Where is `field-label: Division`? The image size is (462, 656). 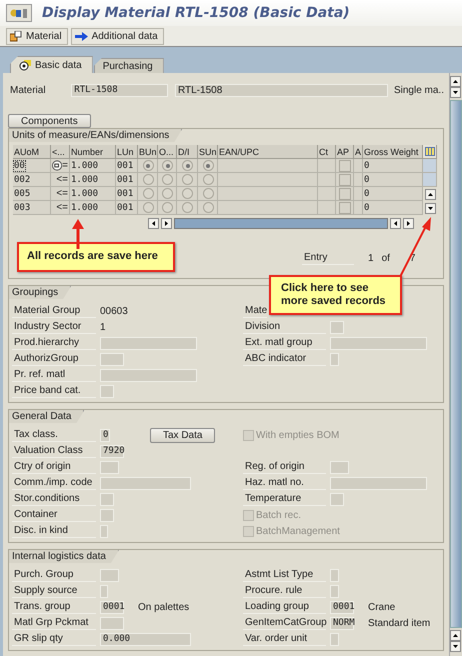 field-label: Division is located at coordinates (284, 327).